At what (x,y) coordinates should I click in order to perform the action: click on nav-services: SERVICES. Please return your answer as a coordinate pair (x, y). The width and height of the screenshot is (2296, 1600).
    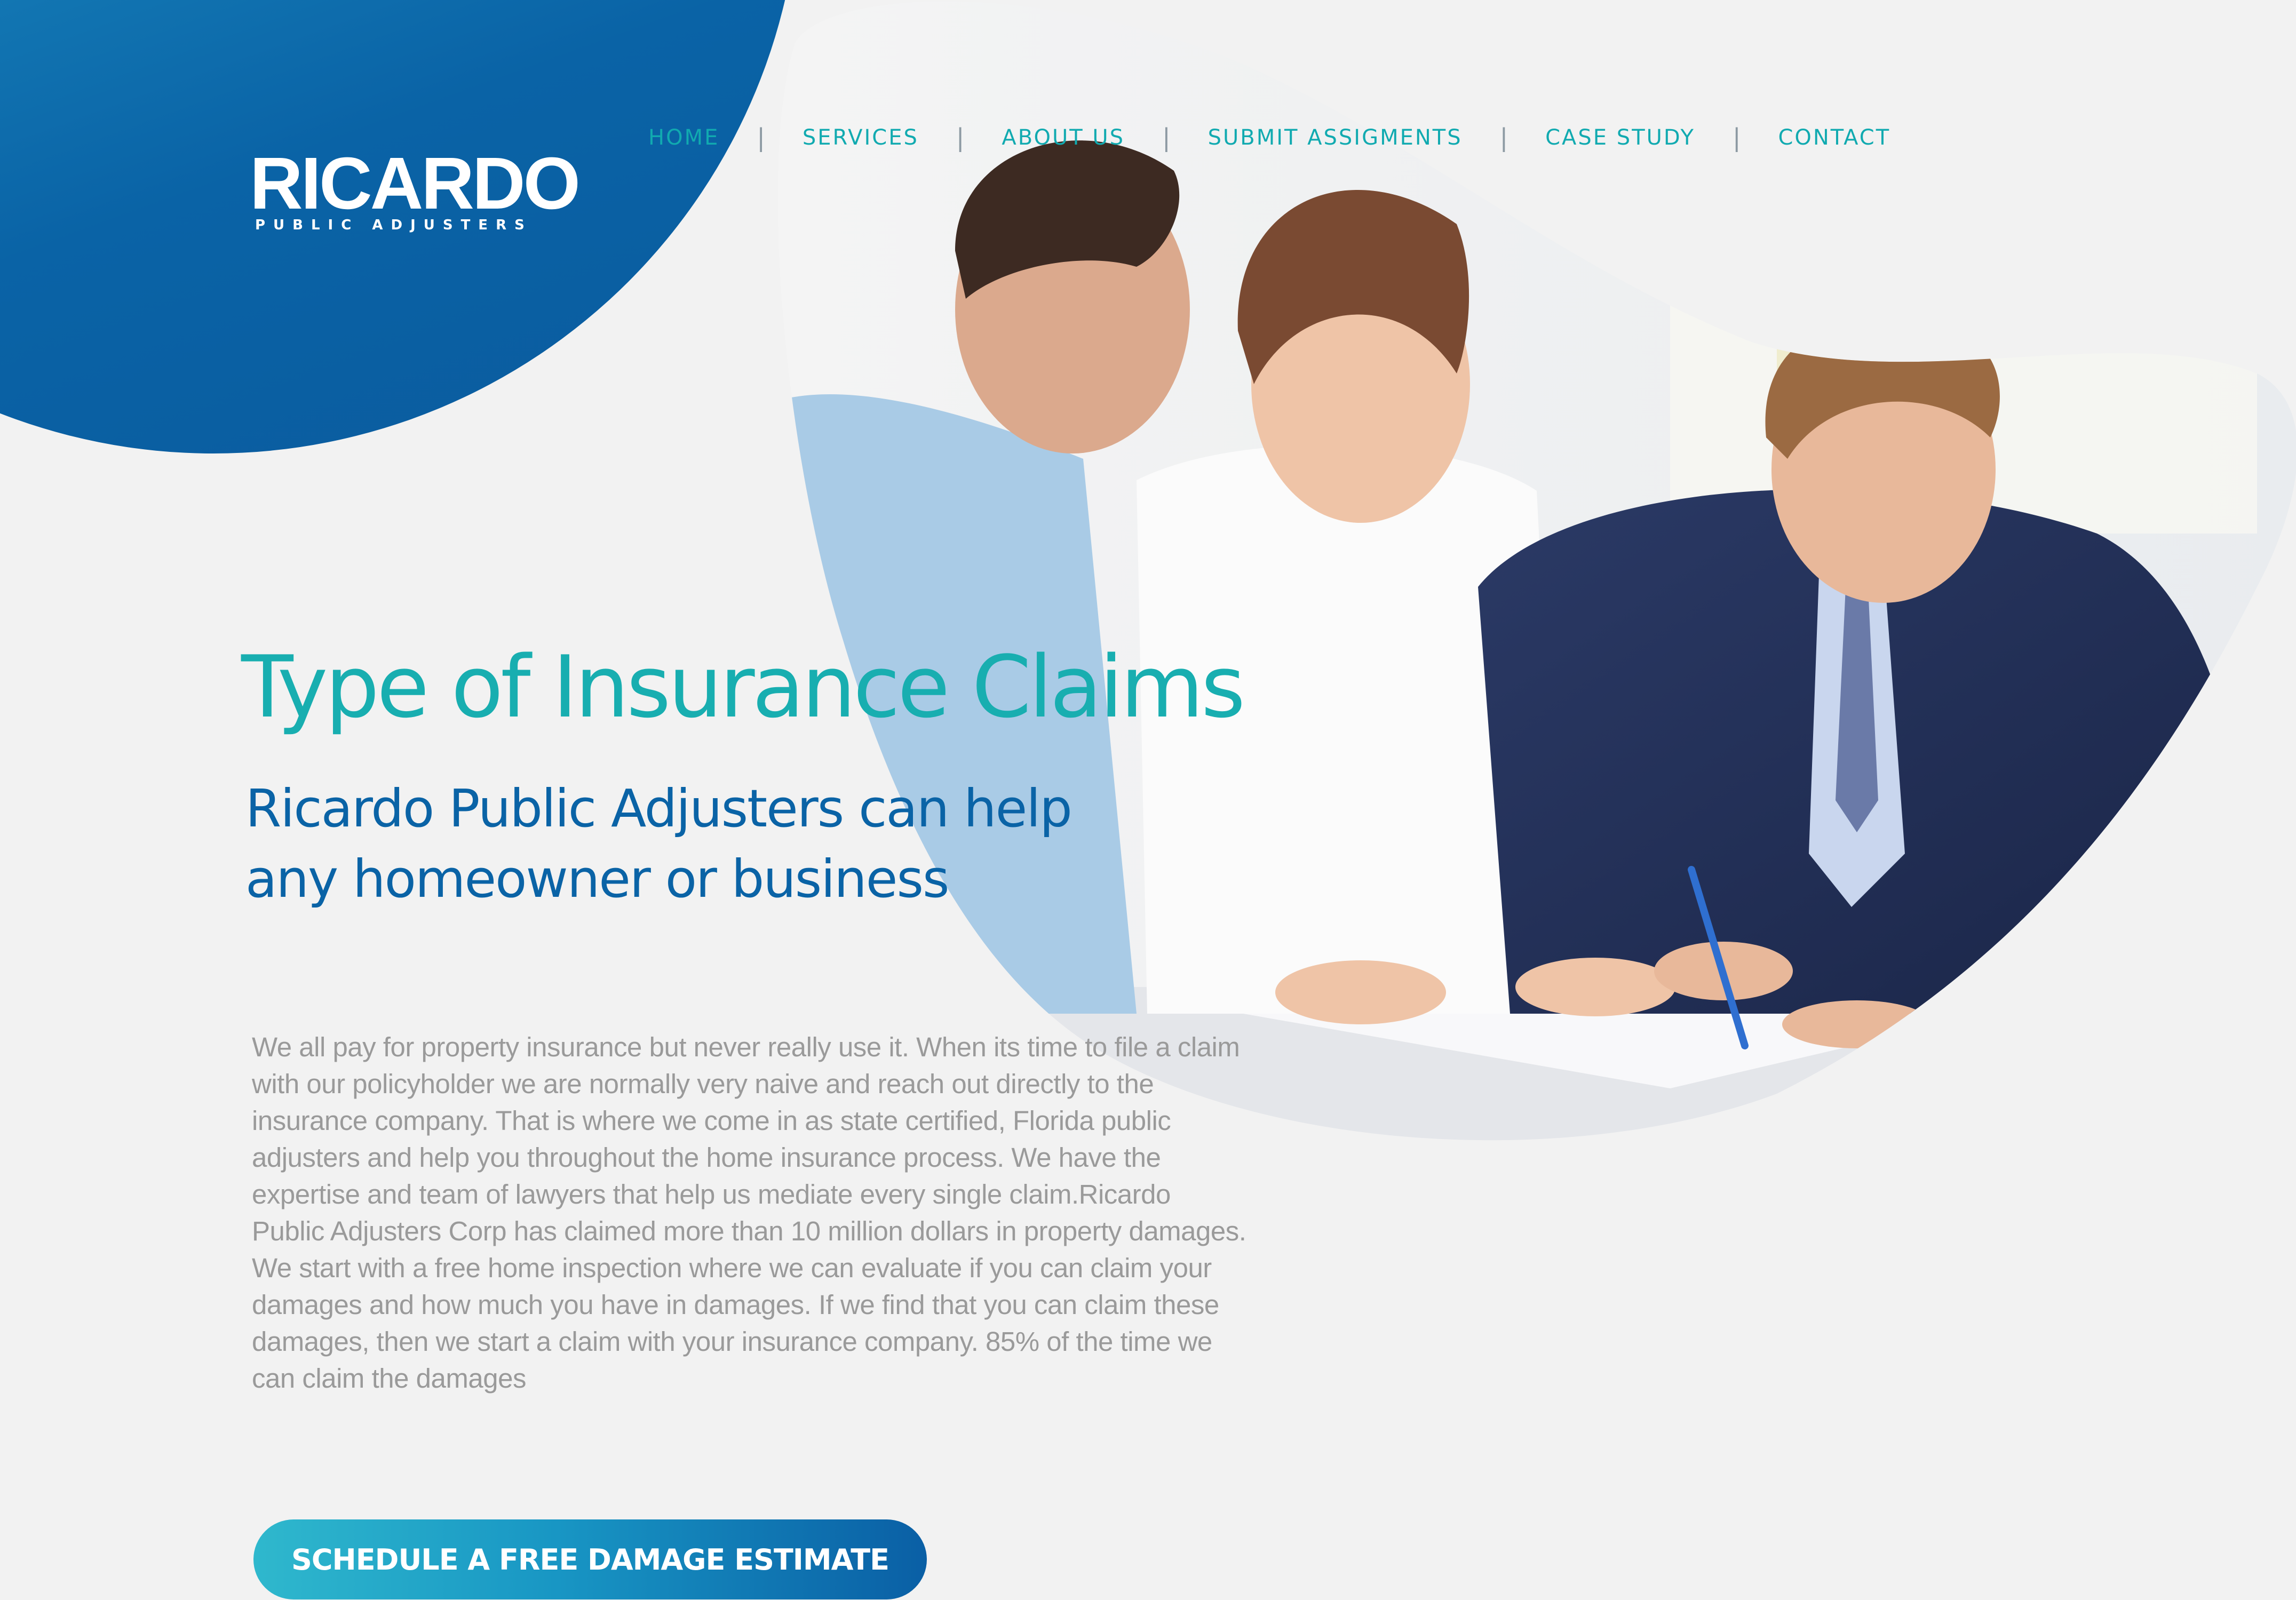
    Looking at the image, I should click on (861, 137).